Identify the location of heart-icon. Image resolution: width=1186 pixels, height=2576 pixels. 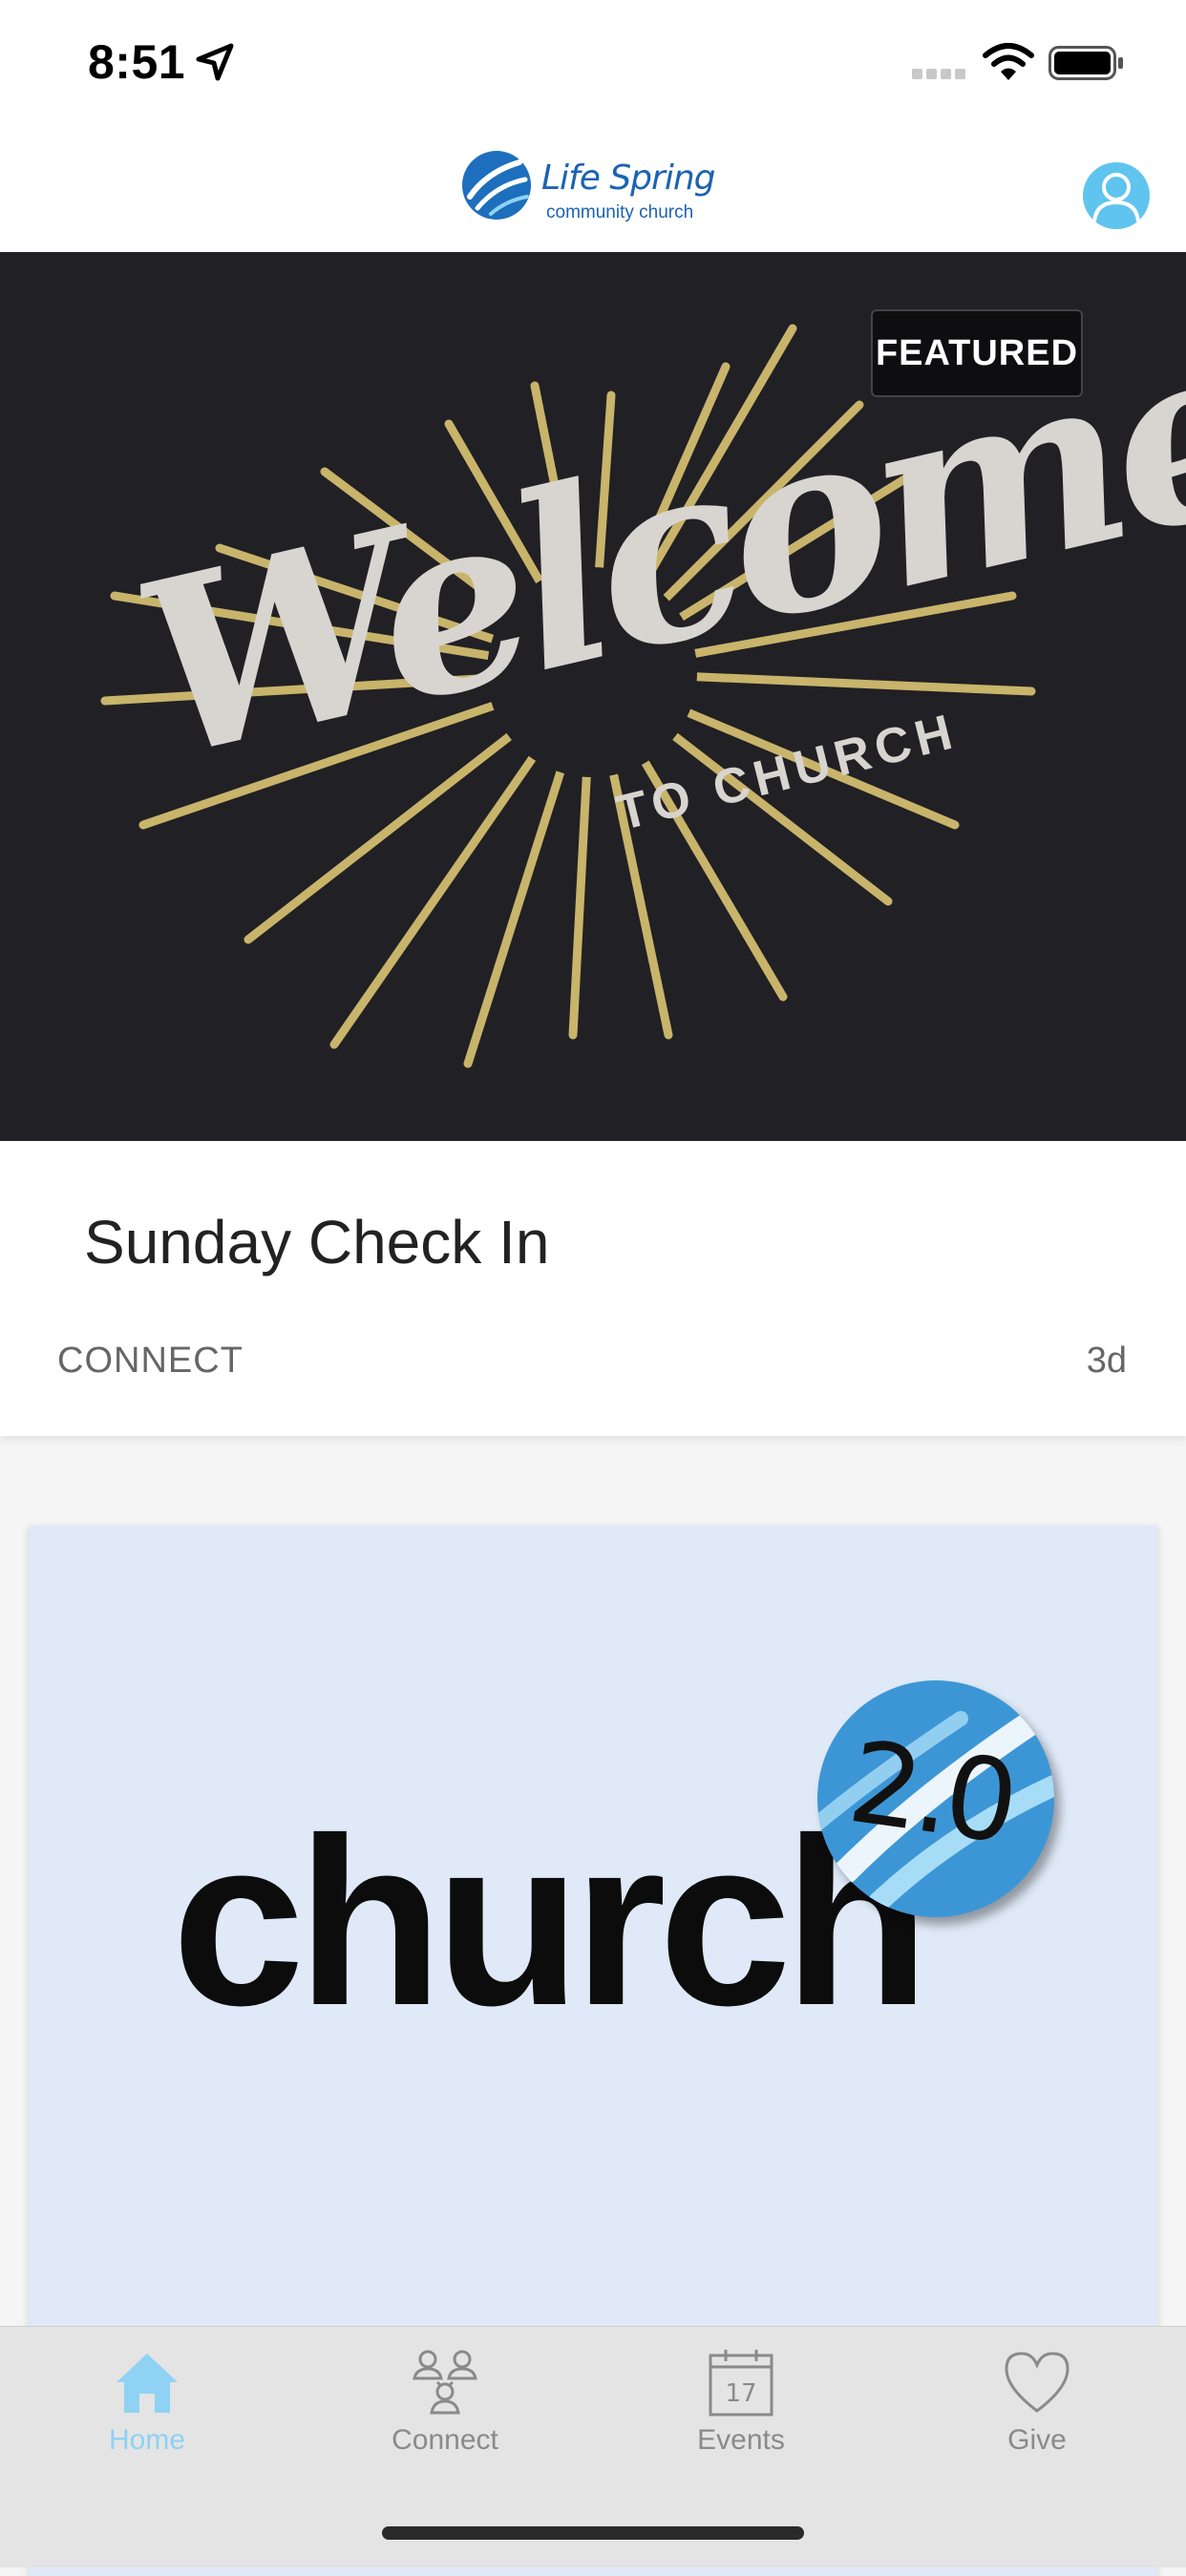
(1037, 2382).